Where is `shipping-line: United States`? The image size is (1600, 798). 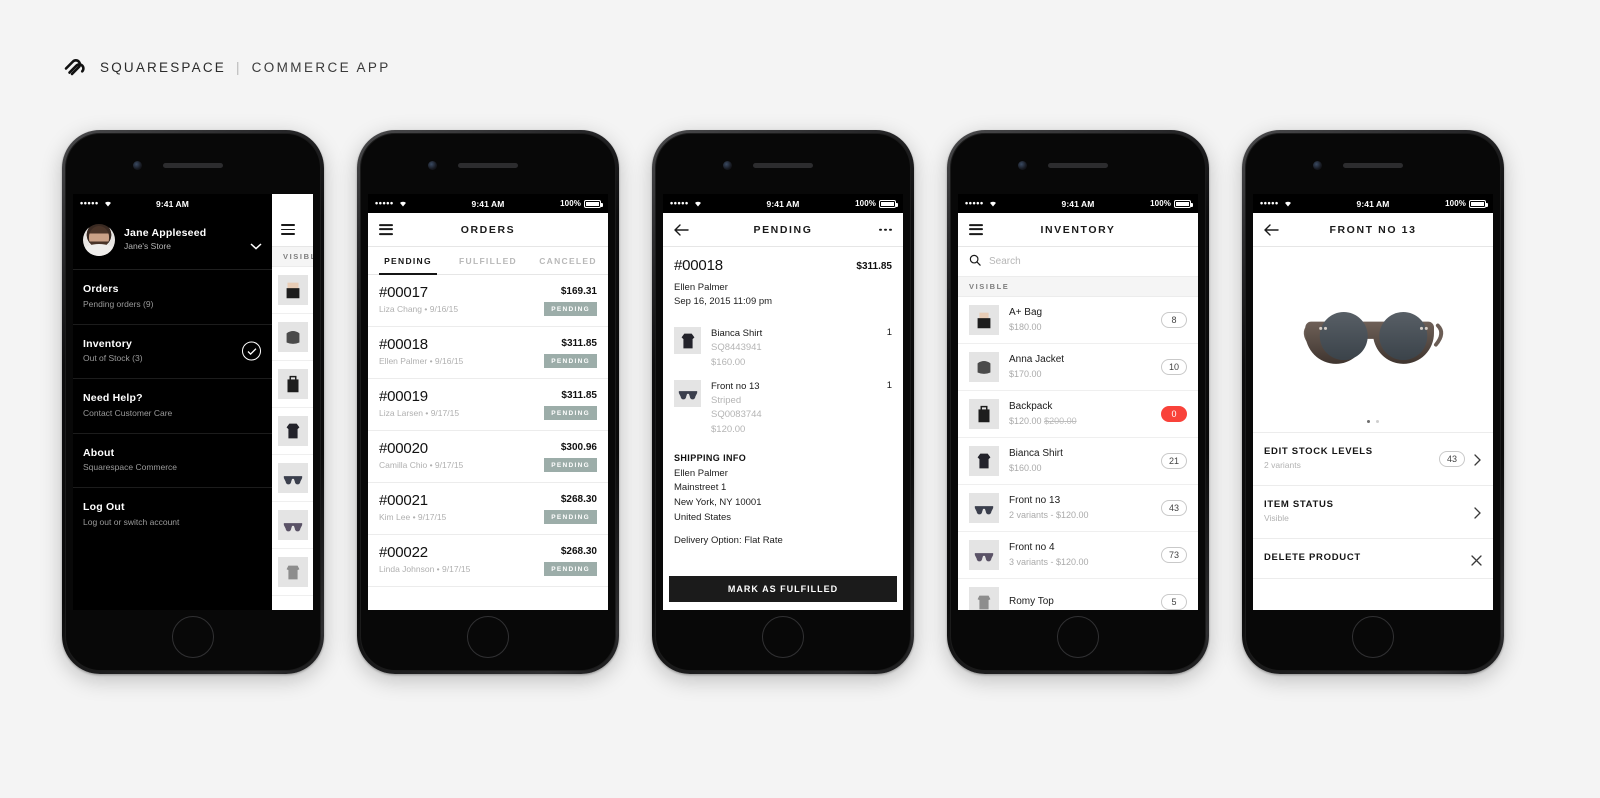 shipping-line: United States is located at coordinates (703, 517).